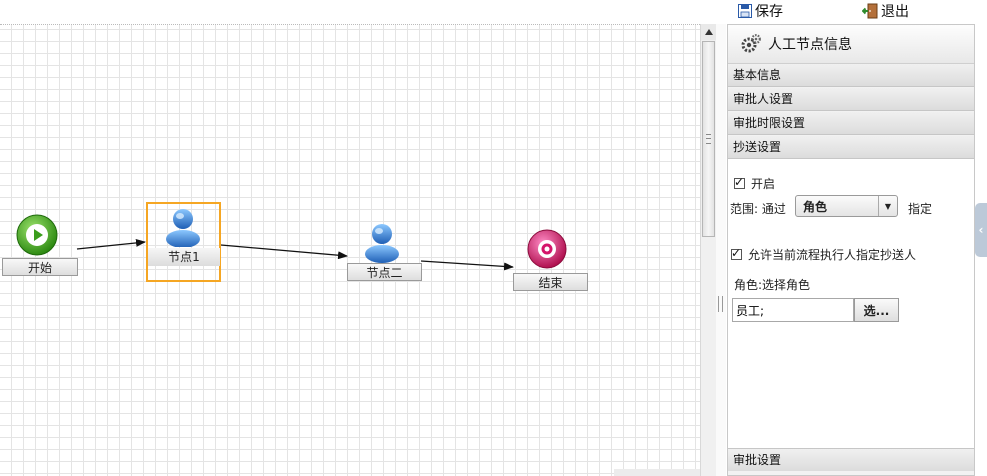  Describe the element at coordinates (815, 206) in the screenshot. I see `range-select-value: 角色` at that location.